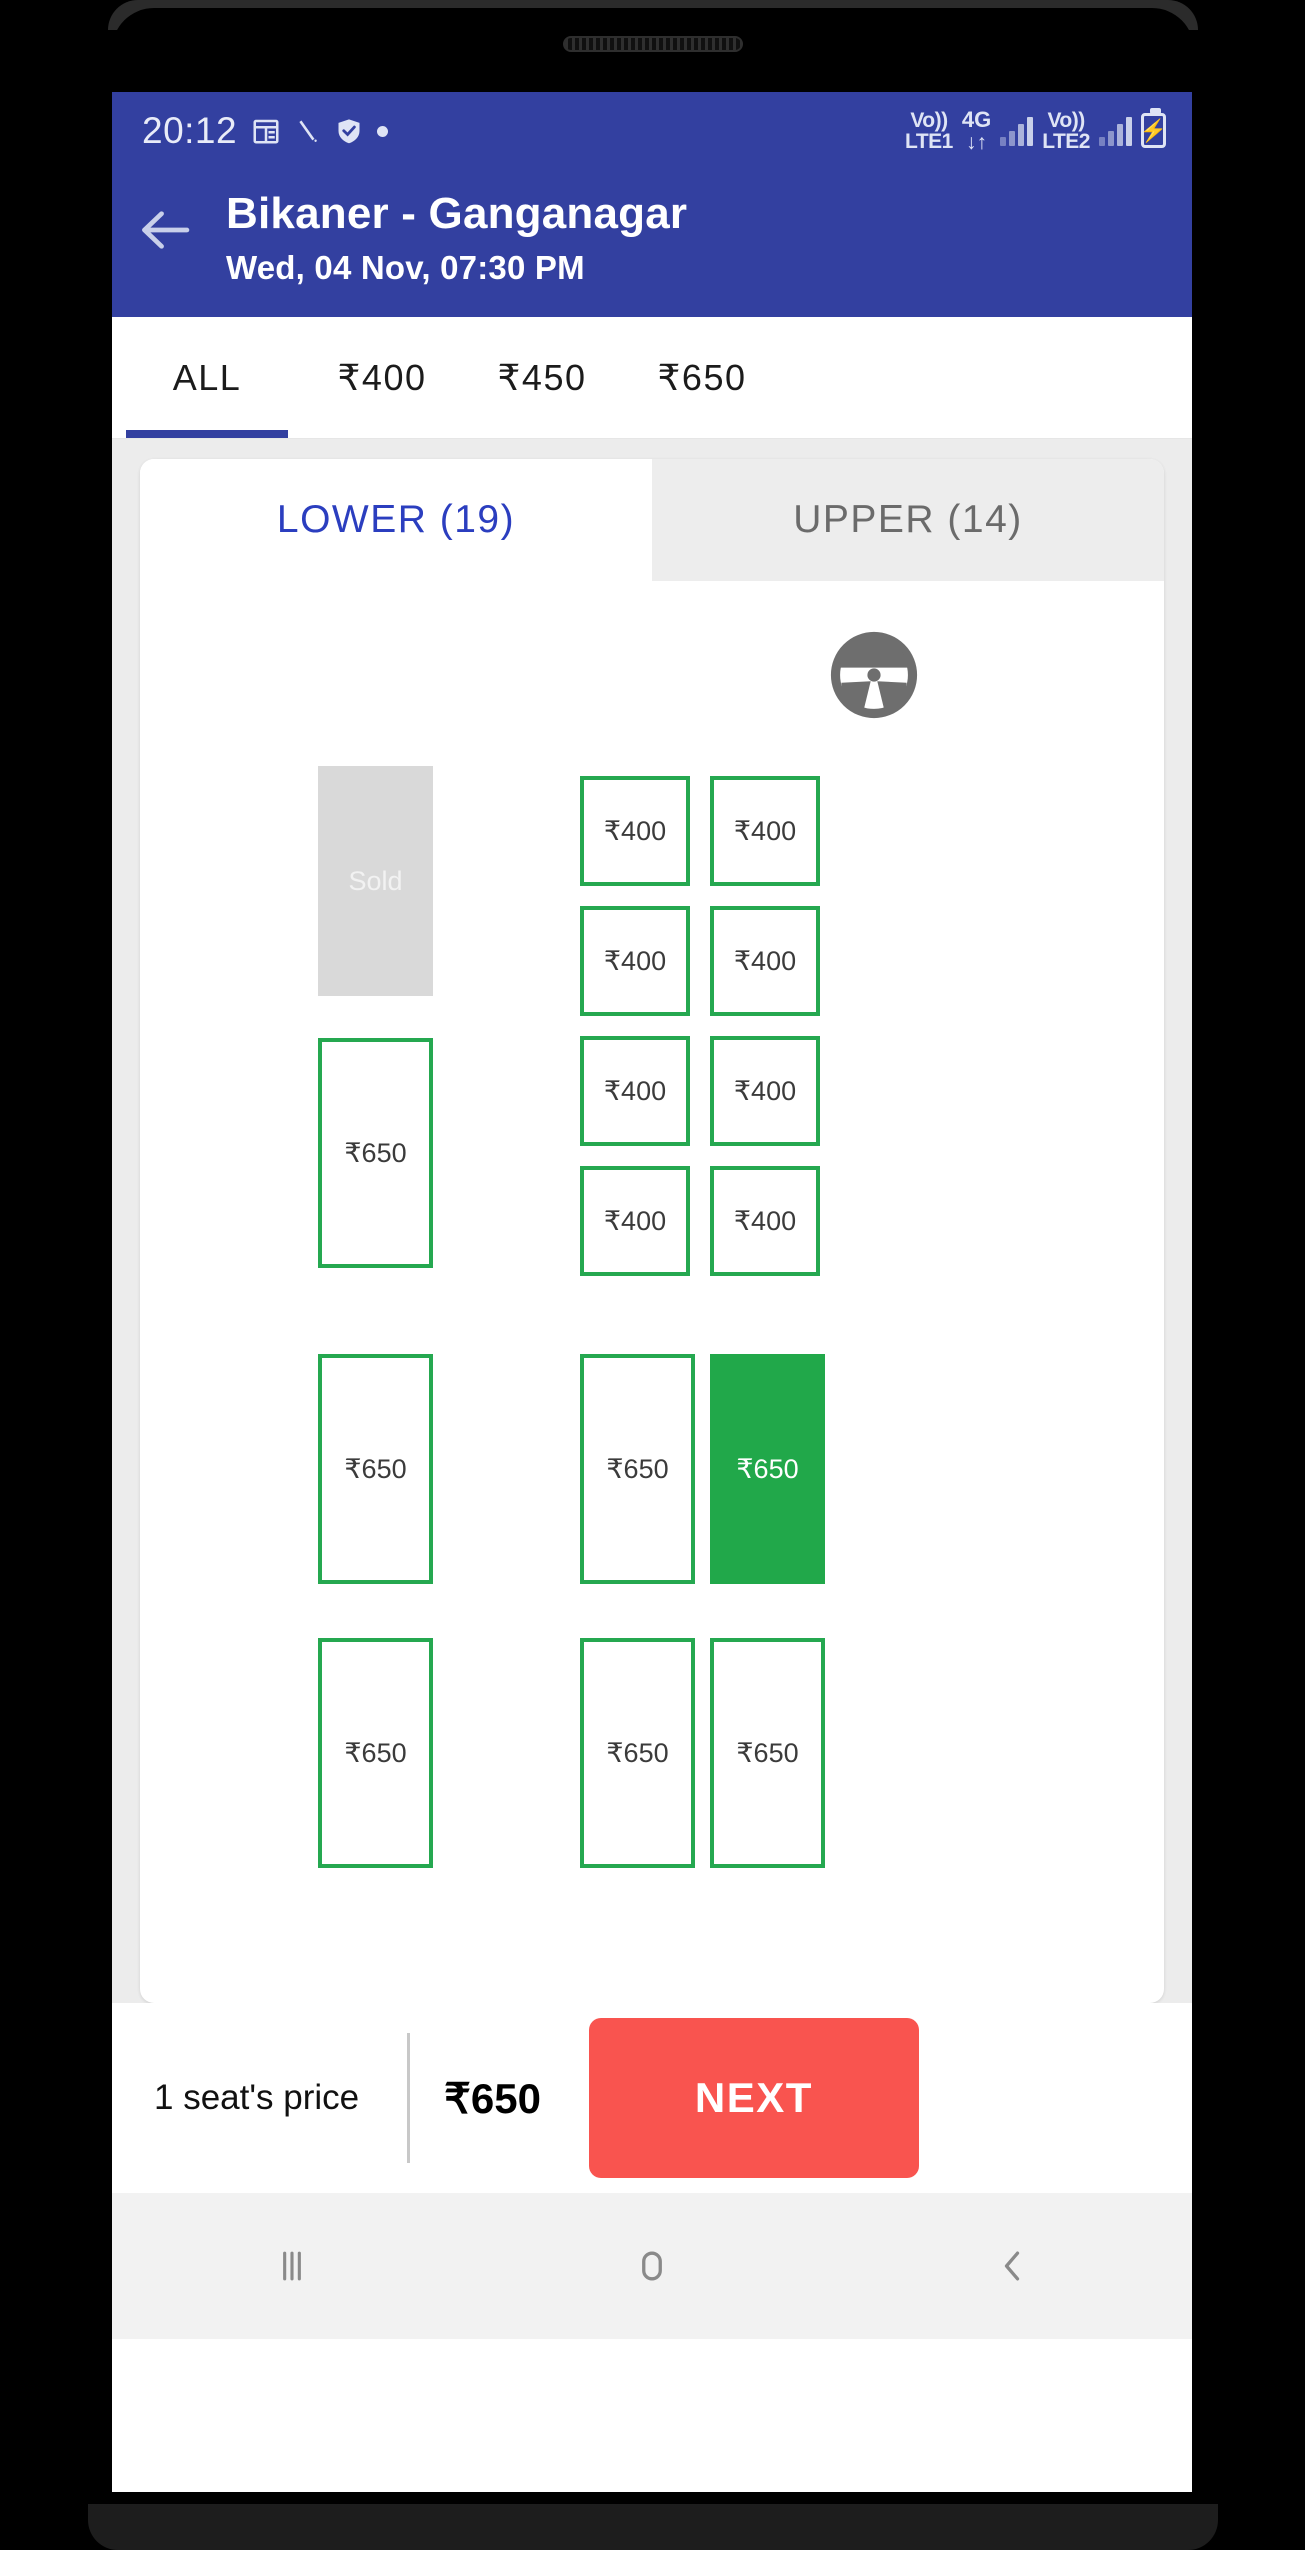 This screenshot has width=1305, height=2550. Describe the element at coordinates (753, 2098) in the screenshot. I see `next-button: NEXT` at that location.